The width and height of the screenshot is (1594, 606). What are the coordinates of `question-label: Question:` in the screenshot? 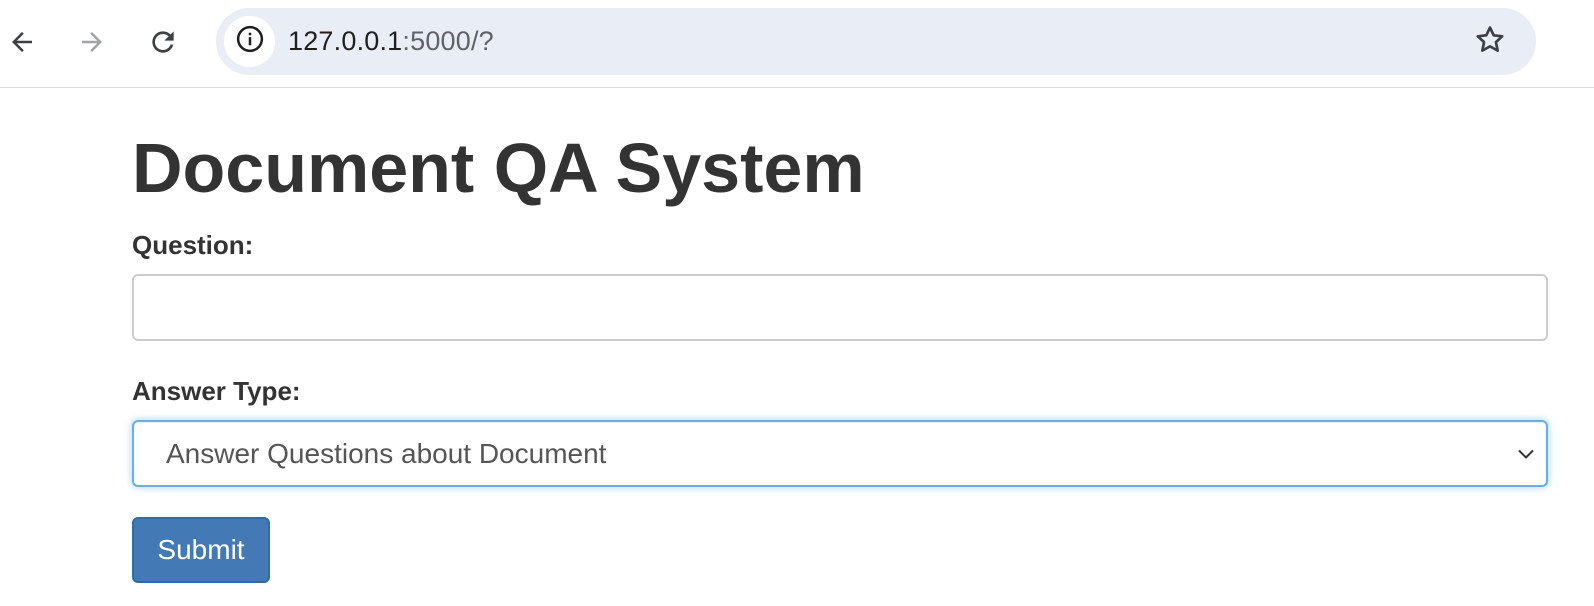 It's located at (193, 245).